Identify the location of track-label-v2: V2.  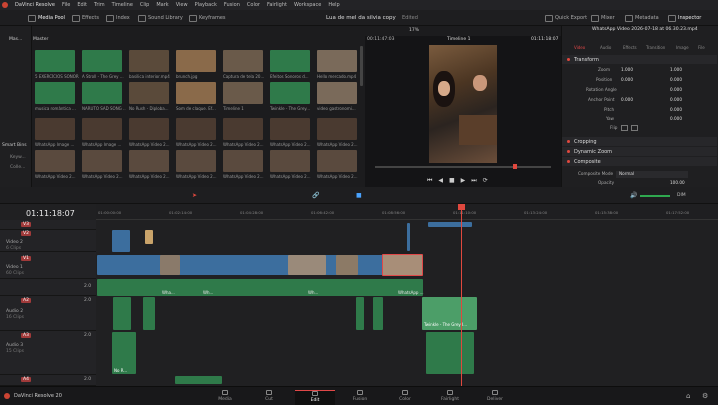
(26, 233).